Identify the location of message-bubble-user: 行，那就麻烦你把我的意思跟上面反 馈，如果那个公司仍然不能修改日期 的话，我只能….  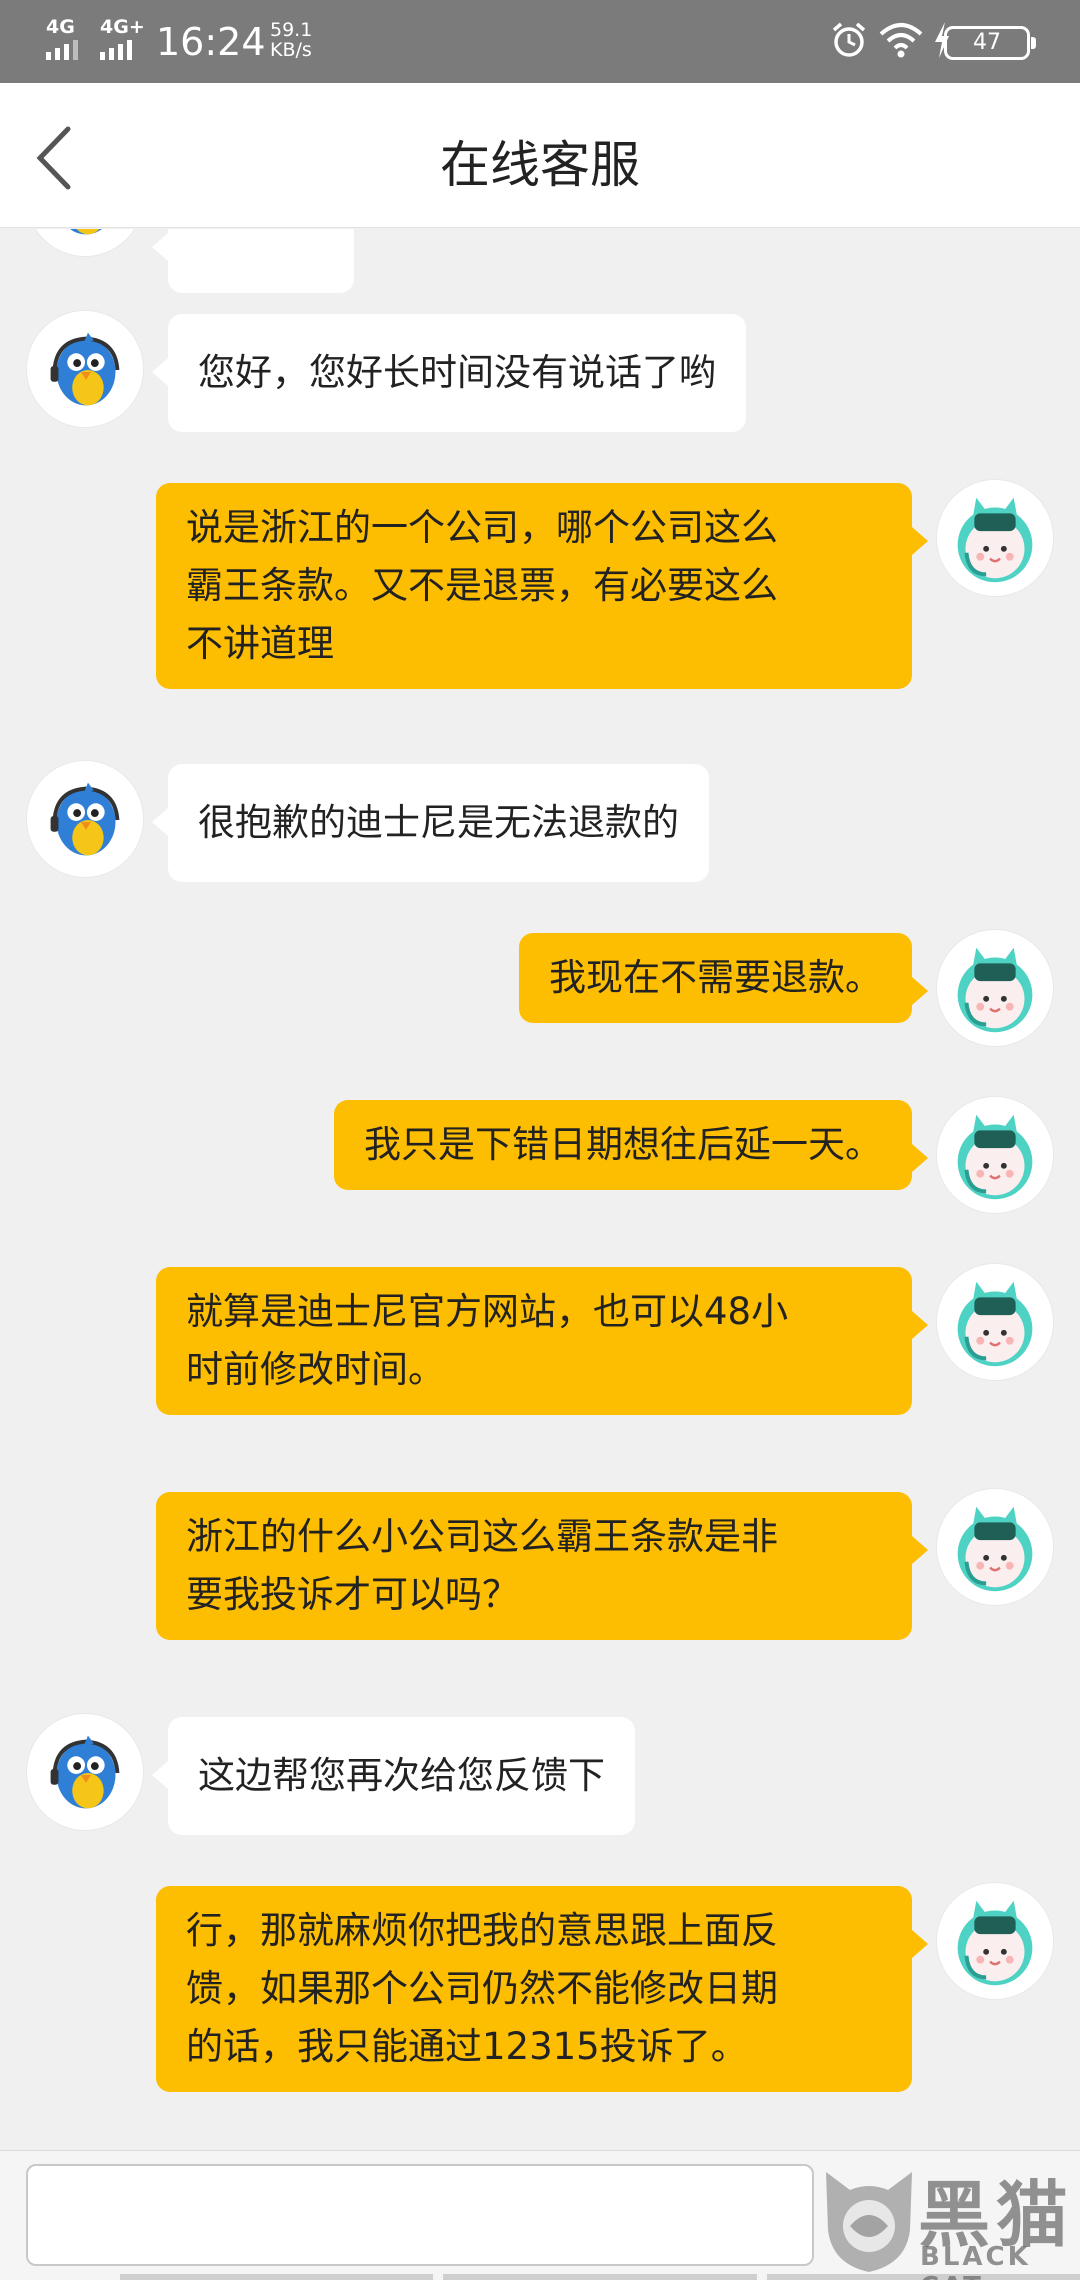
(542, 1989).